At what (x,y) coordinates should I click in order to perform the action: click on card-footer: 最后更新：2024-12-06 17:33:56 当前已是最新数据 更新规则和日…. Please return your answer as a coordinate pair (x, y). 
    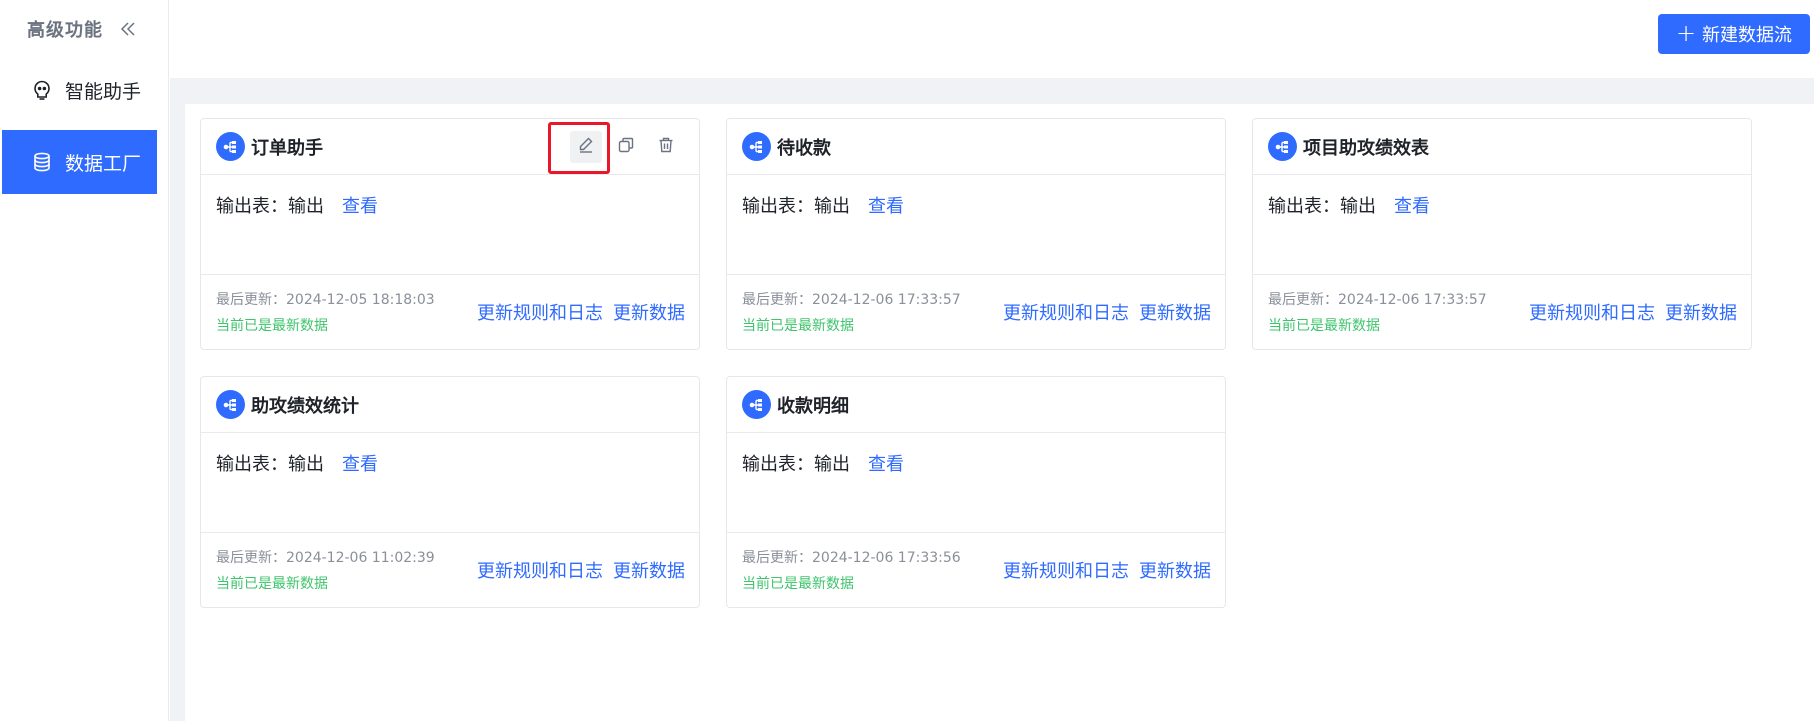
    Looking at the image, I should click on (976, 570).